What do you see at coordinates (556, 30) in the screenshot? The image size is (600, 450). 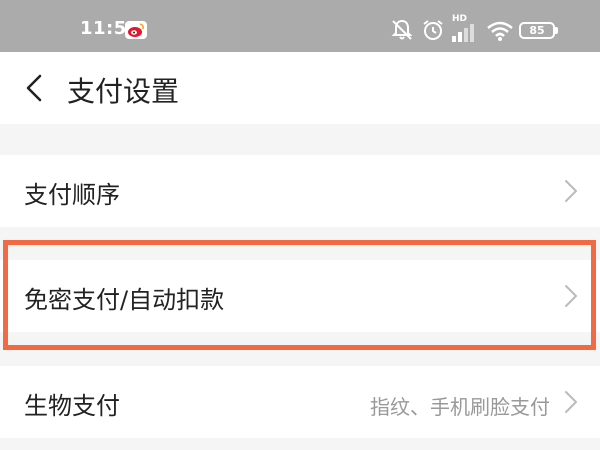 I see `battery-tip` at bounding box center [556, 30].